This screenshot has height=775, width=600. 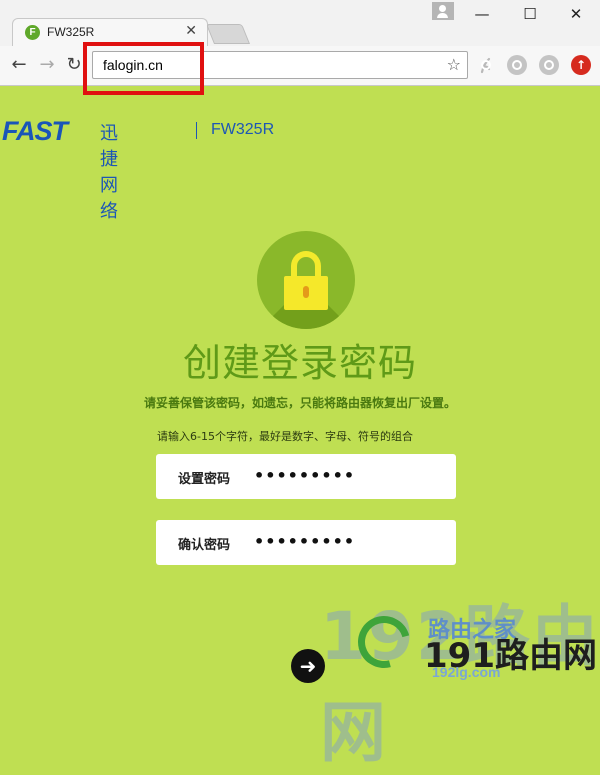 I want to click on keyhole-icon, so click(x=306, y=292).